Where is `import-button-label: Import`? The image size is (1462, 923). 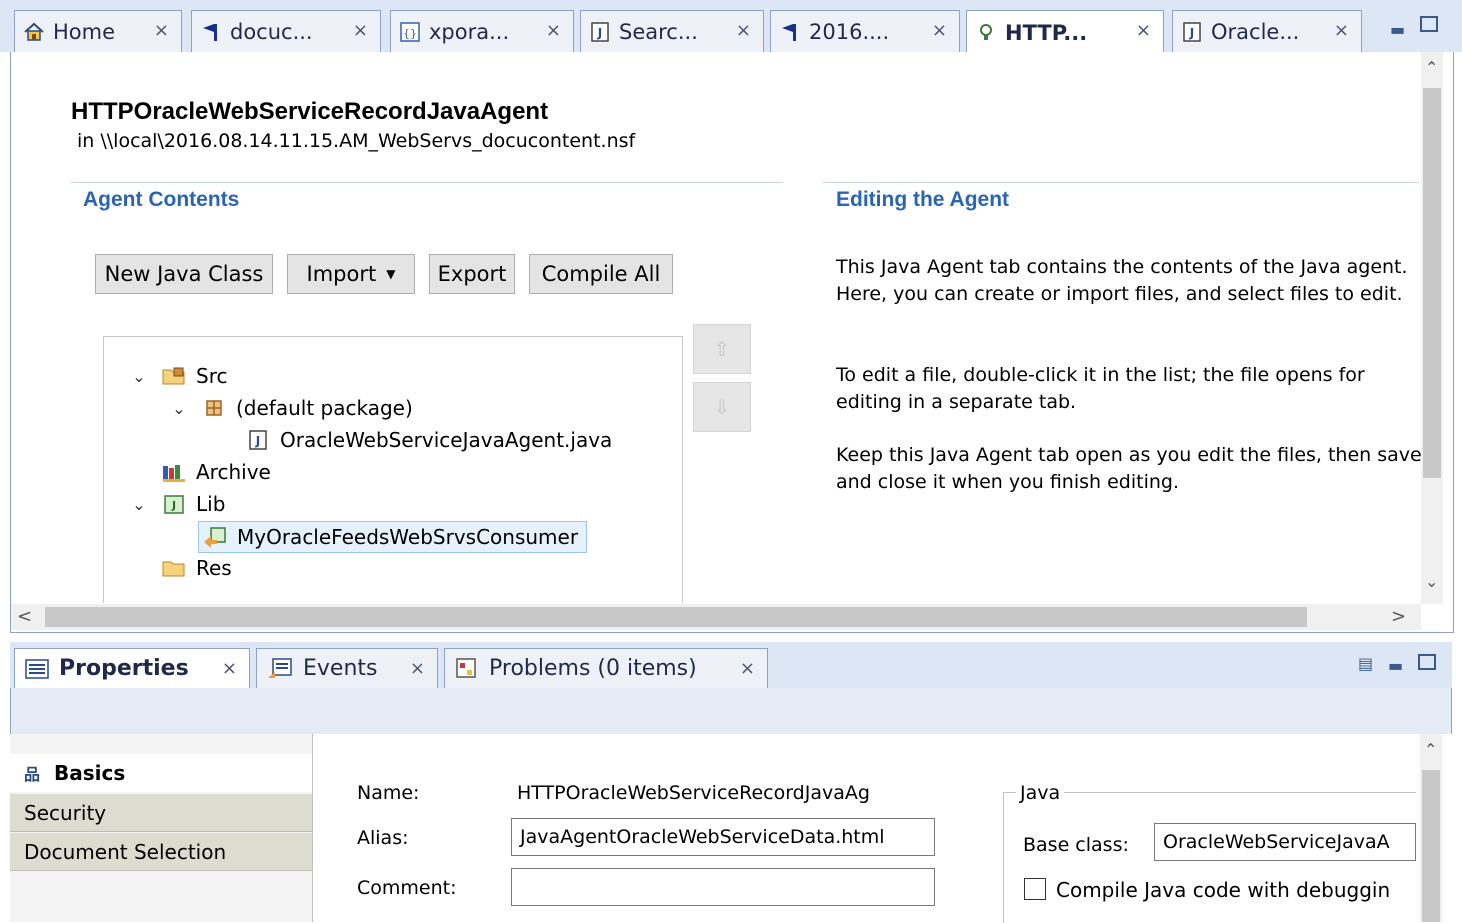
import-button-label: Import is located at coordinates (341, 274).